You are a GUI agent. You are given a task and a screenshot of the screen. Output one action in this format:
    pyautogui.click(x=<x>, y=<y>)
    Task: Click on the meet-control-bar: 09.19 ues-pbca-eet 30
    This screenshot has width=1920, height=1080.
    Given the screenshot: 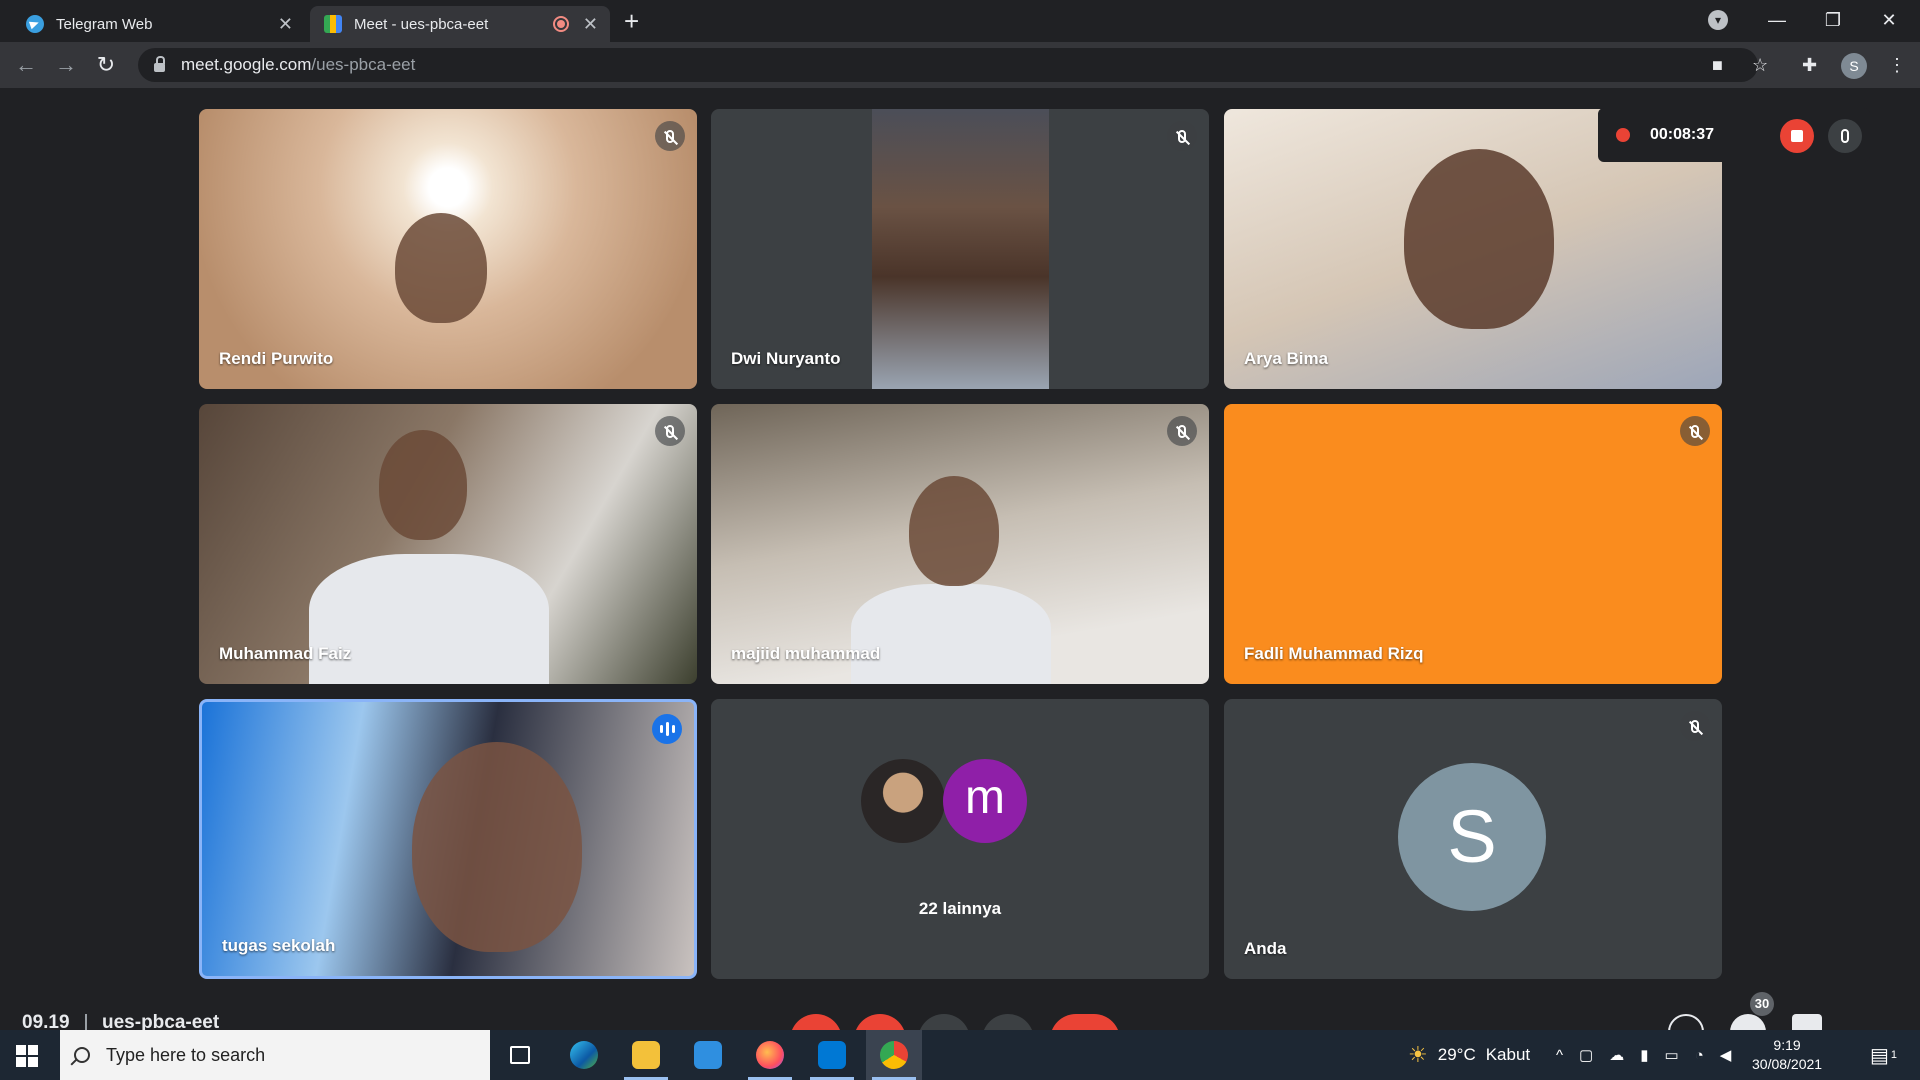 What is the action you would take?
    pyautogui.click(x=960, y=1029)
    